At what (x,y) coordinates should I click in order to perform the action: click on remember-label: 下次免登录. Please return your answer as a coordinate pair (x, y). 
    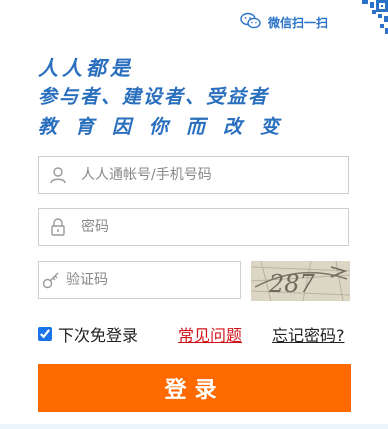
    Looking at the image, I should click on (98, 335).